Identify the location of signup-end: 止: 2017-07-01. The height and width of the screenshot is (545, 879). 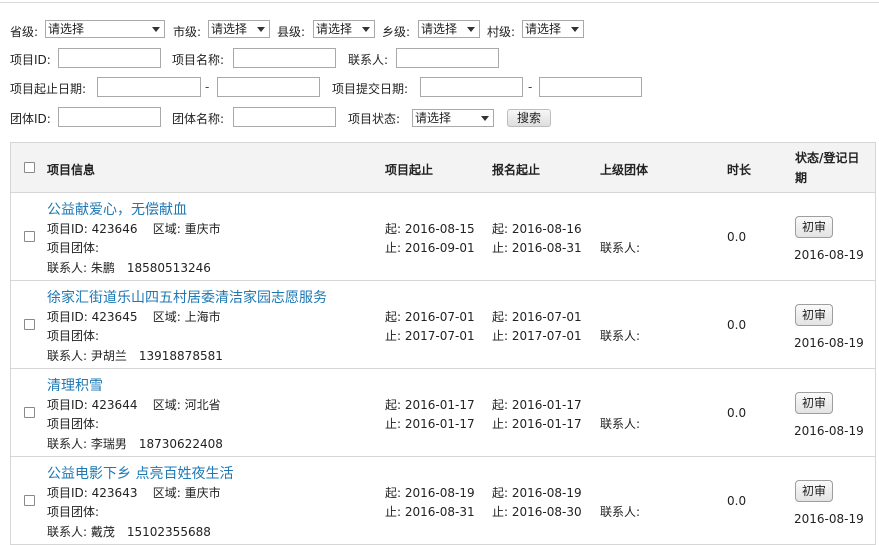
(537, 336).